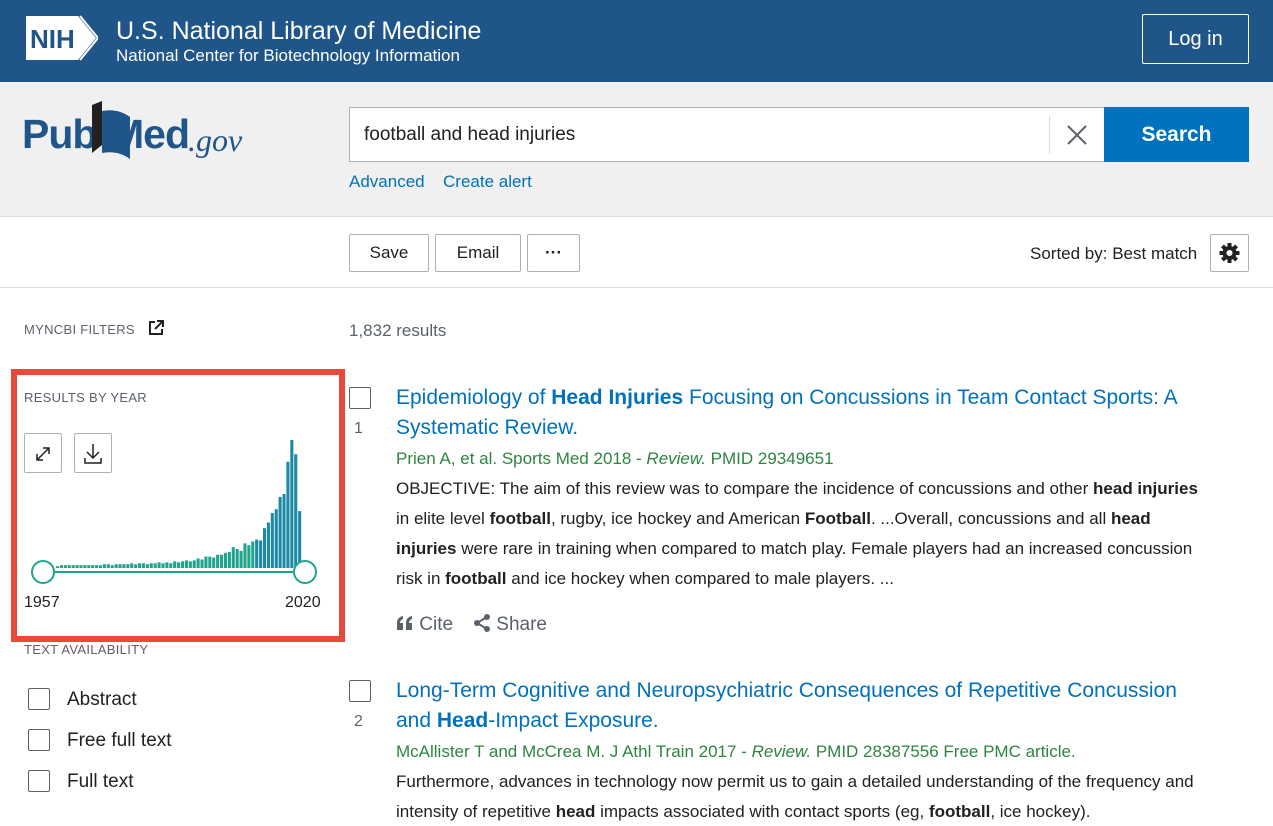 The height and width of the screenshot is (826, 1273). Describe the element at coordinates (100, 781) in the screenshot. I see `filter-label: Full text` at that location.